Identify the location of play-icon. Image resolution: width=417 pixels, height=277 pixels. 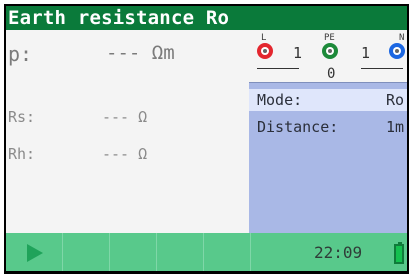
(35, 253).